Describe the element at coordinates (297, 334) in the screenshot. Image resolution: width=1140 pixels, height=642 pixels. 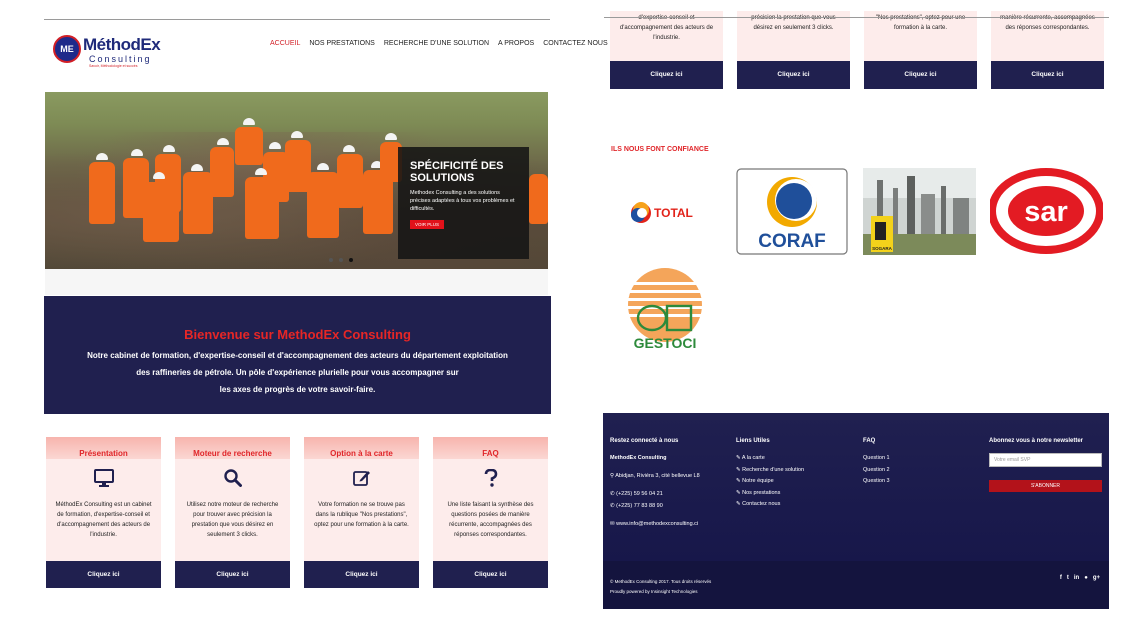
I see `welcome-title: Bienvenue sur MethodEx Consulting` at that location.